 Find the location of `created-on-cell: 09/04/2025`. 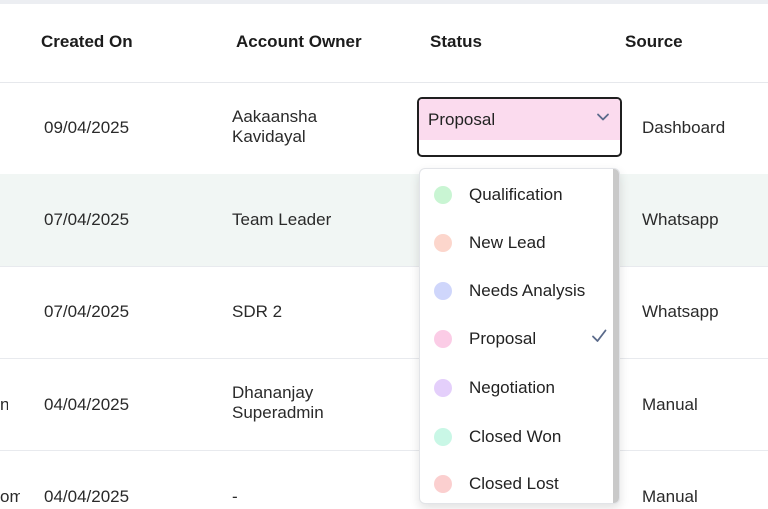

created-on-cell: 09/04/2025 is located at coordinates (87, 127).